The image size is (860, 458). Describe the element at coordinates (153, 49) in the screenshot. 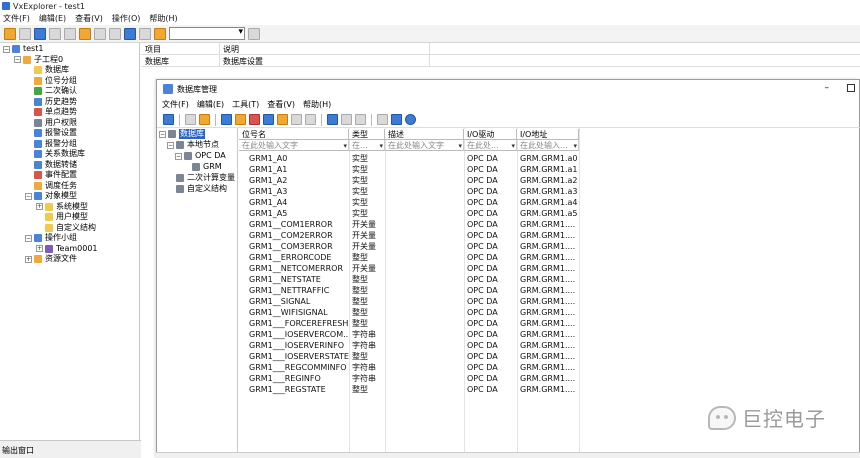

I see `detail-col-item: 项目` at that location.